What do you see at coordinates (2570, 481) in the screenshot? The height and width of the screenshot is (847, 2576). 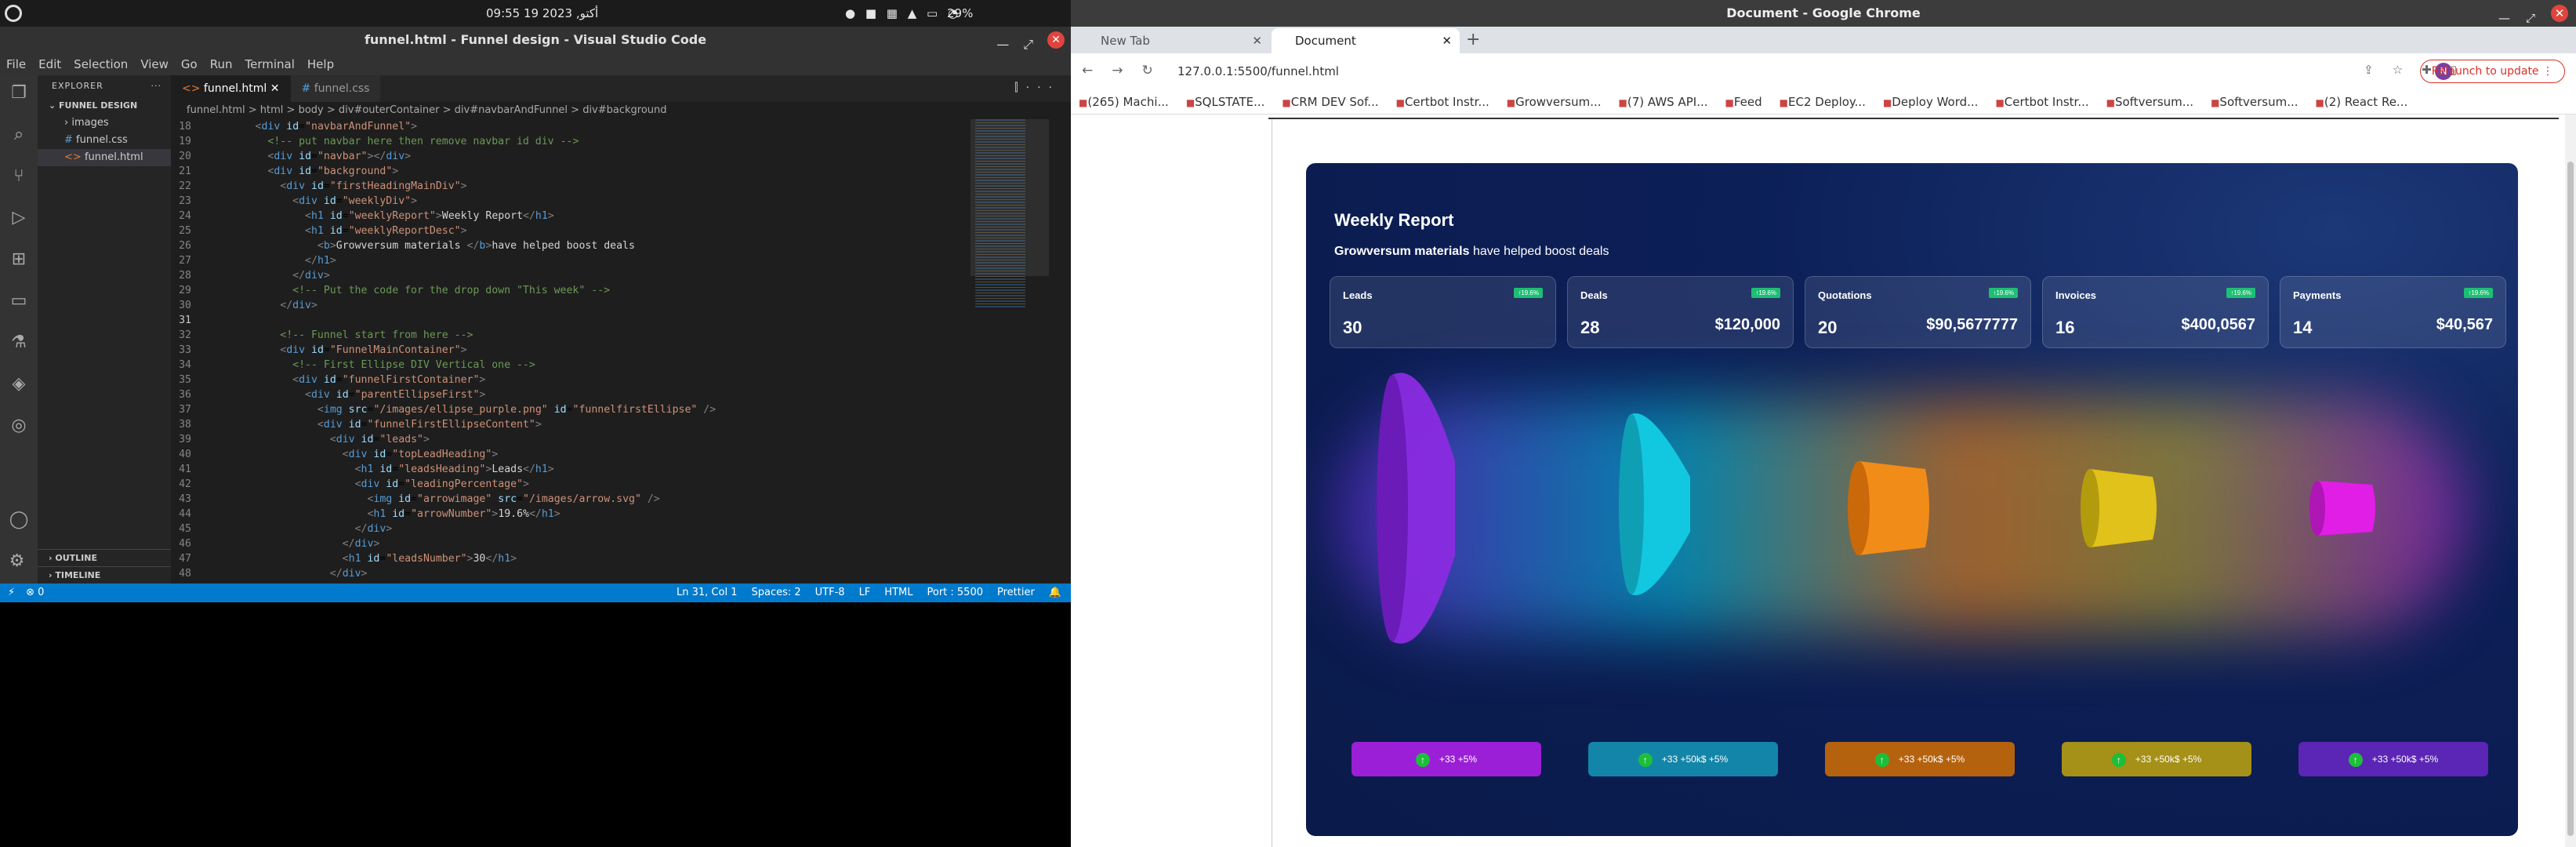 I see `page-scrollbar` at bounding box center [2570, 481].